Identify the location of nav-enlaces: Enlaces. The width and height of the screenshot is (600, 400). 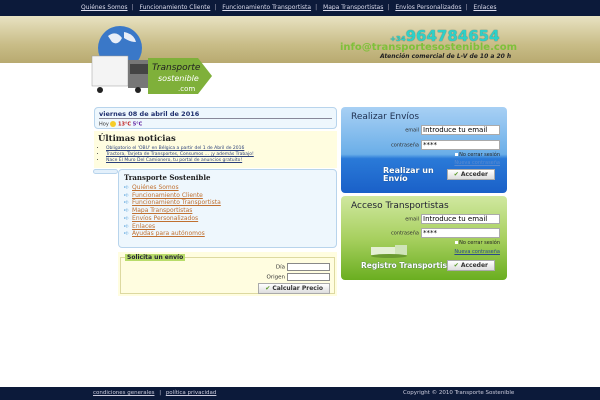
(484, 7).